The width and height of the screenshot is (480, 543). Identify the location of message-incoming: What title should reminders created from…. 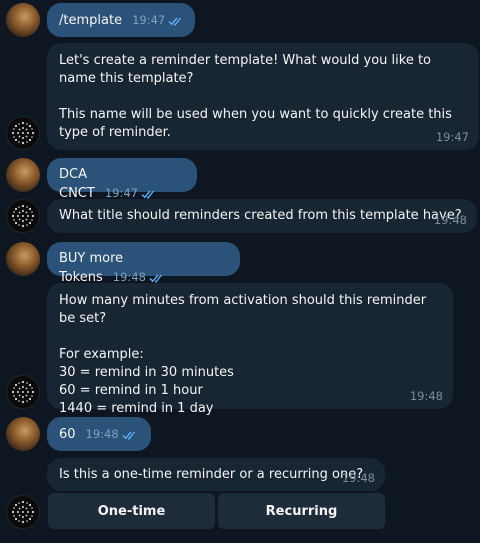
(262, 216).